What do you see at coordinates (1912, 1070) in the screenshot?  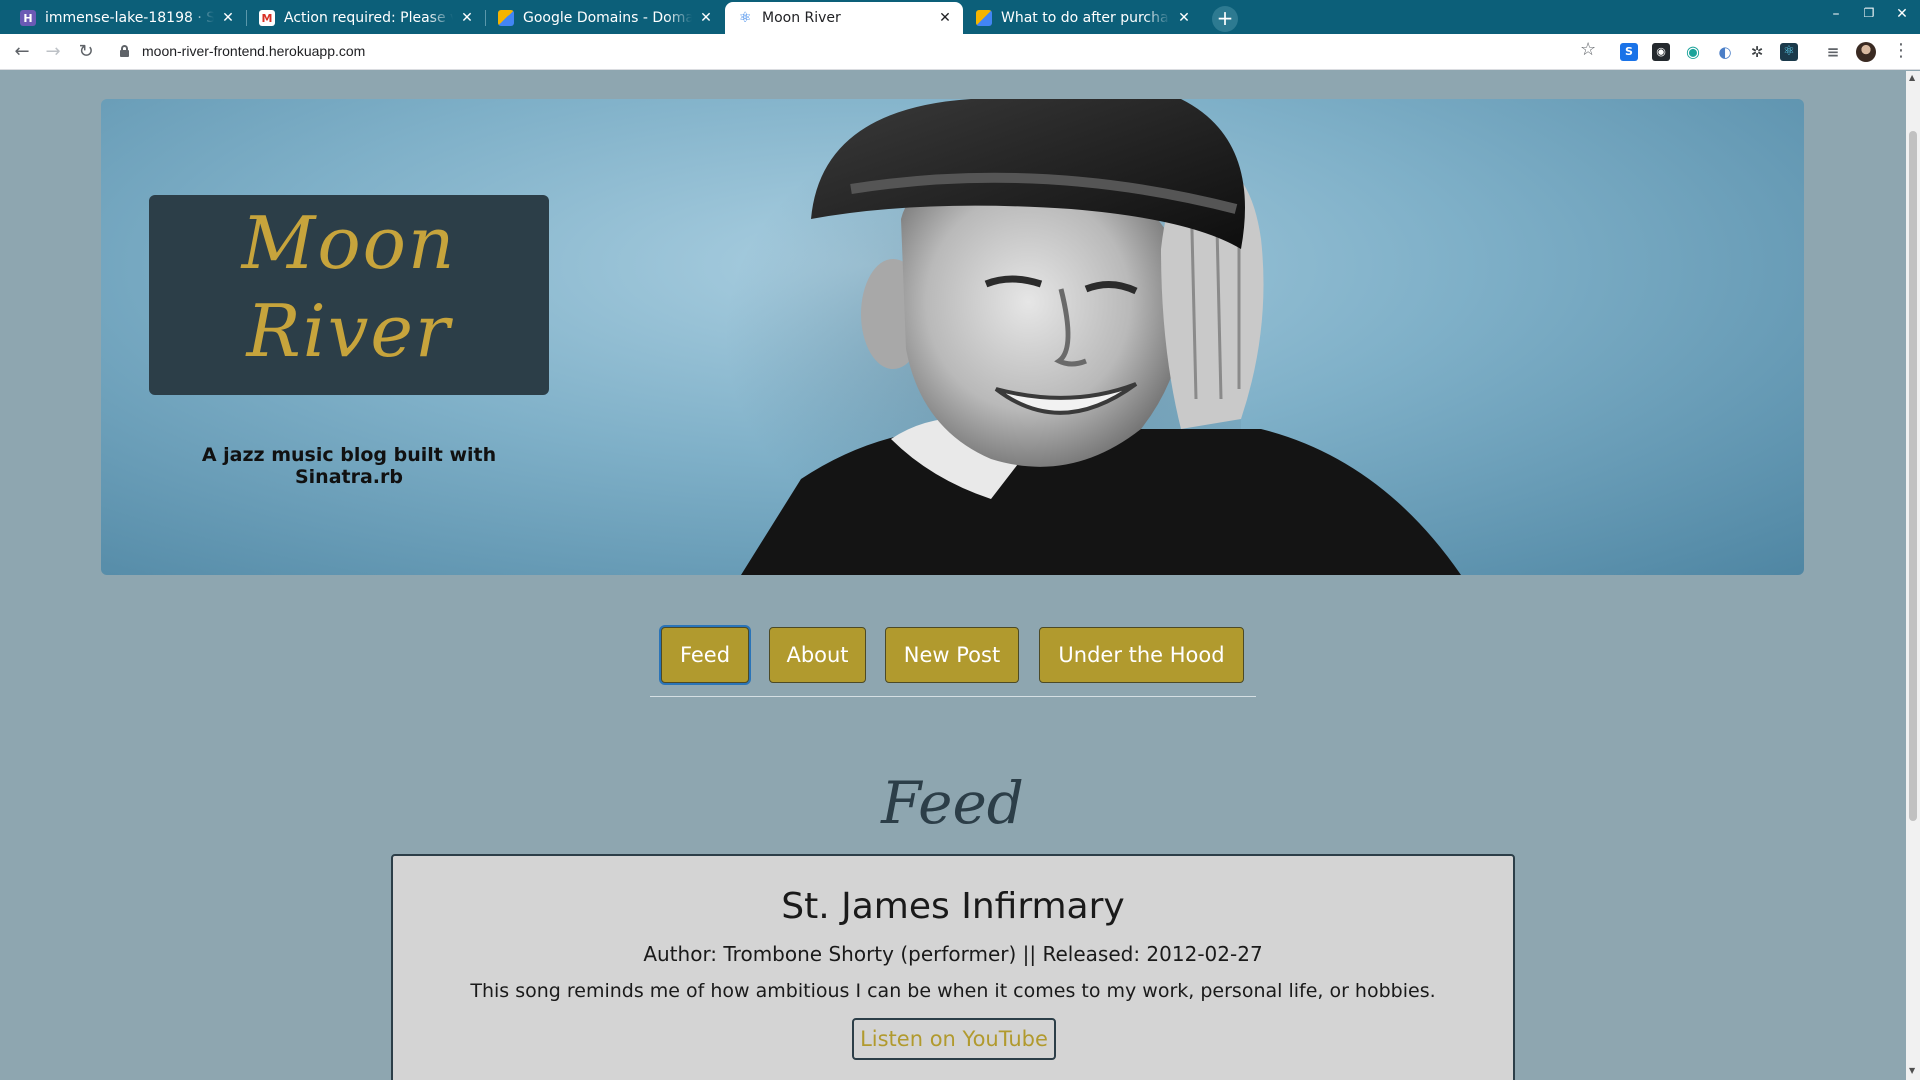 I see `scroll-down-icon: ▼` at bounding box center [1912, 1070].